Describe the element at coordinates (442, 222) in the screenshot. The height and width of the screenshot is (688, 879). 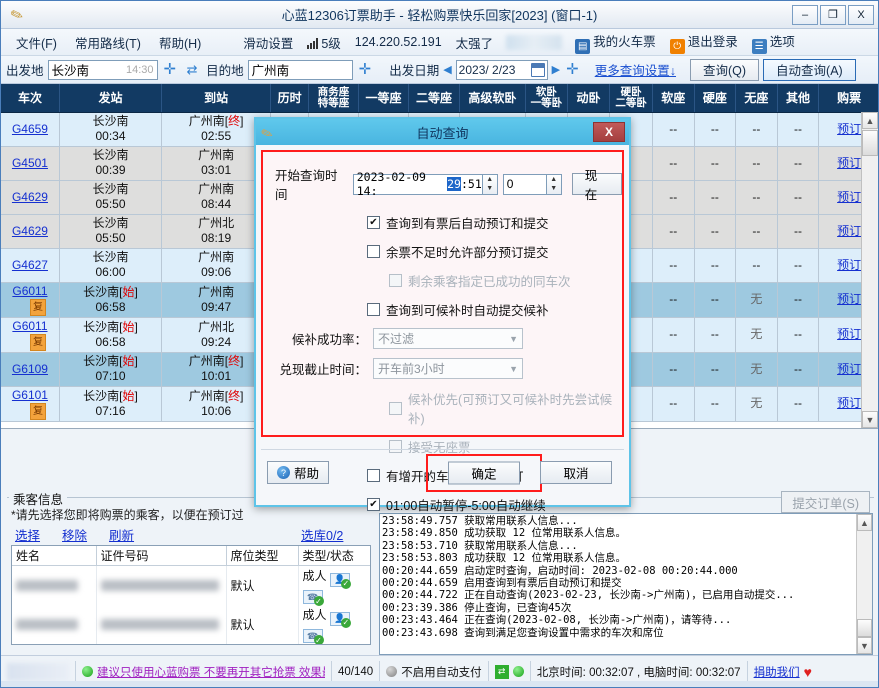
I see `auto-book-option: ✔ 查询到有票后自动预订和提交` at that location.